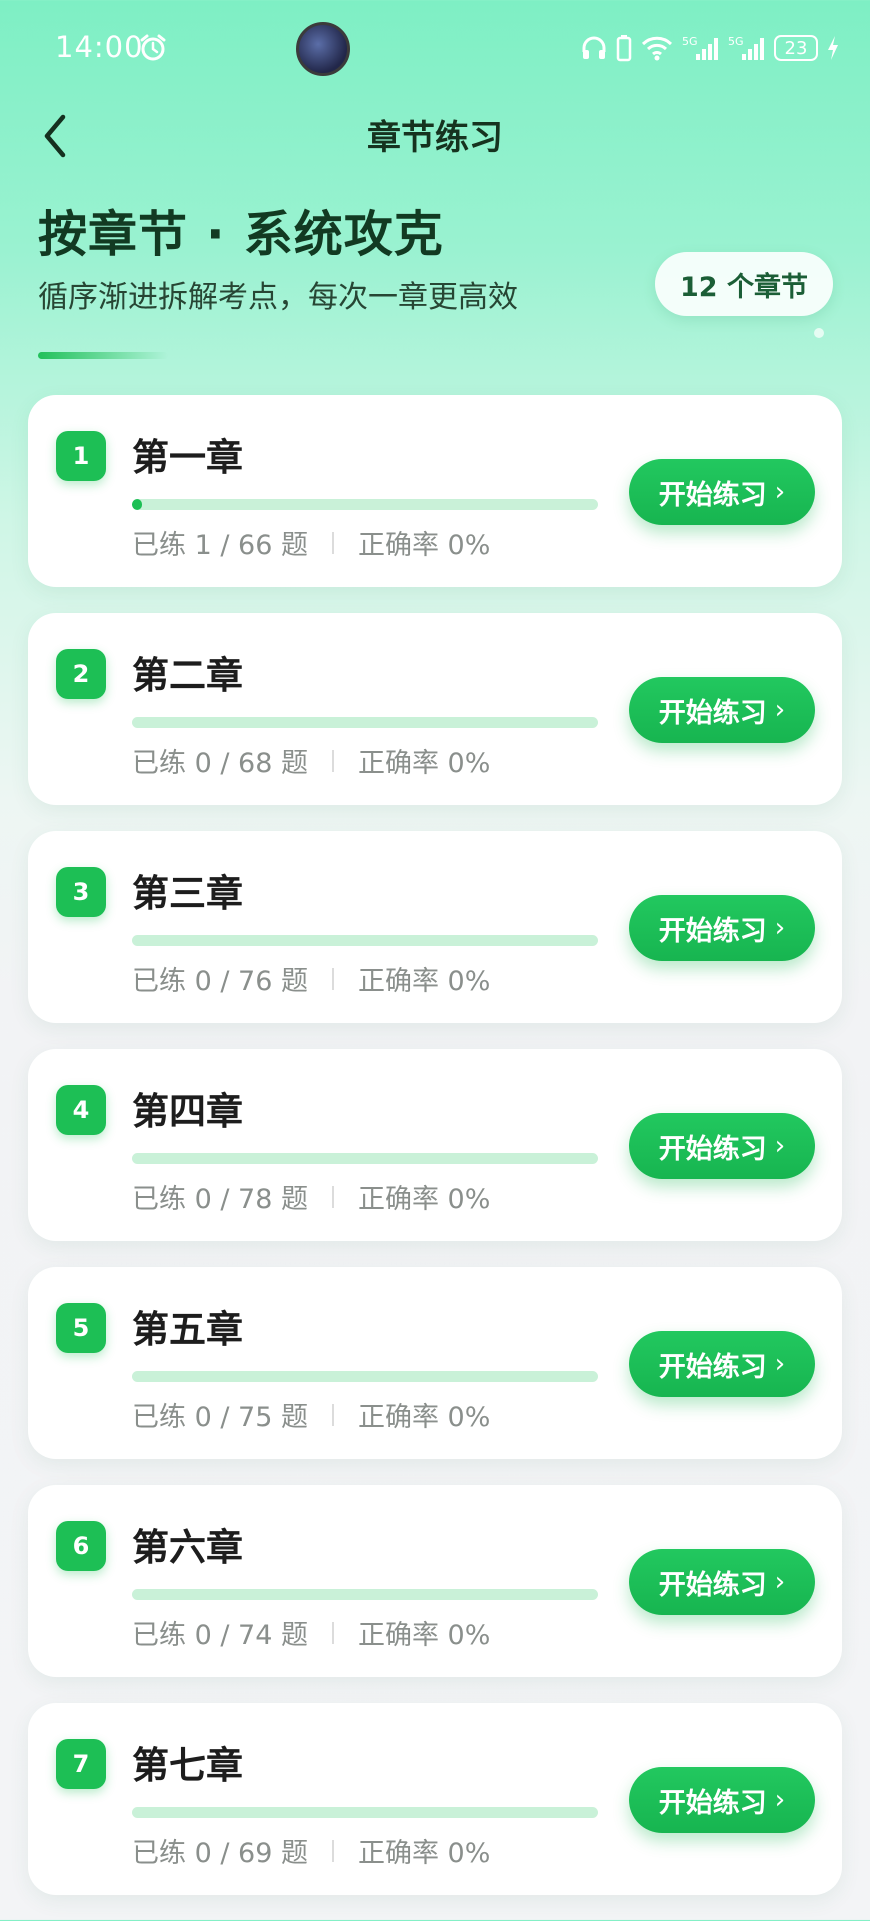 The width and height of the screenshot is (870, 1921). Describe the element at coordinates (311, 760) in the screenshot. I see `chapter-stats: 已练 0 / 68 题 正确率 0%` at that location.